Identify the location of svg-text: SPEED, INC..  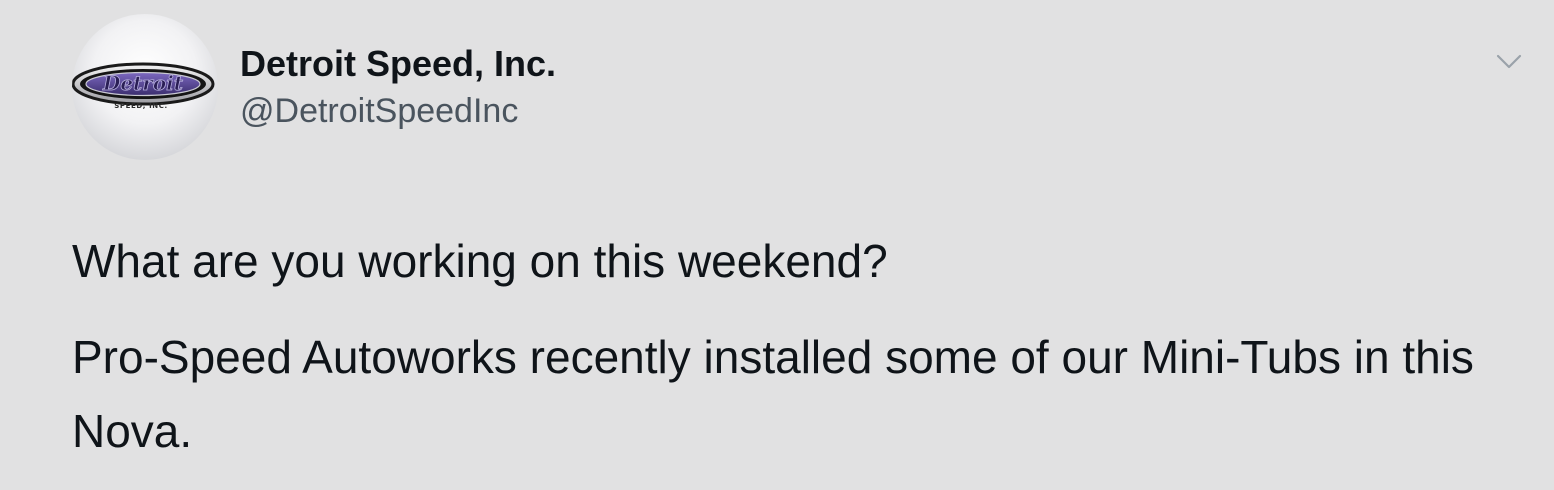
(141, 106).